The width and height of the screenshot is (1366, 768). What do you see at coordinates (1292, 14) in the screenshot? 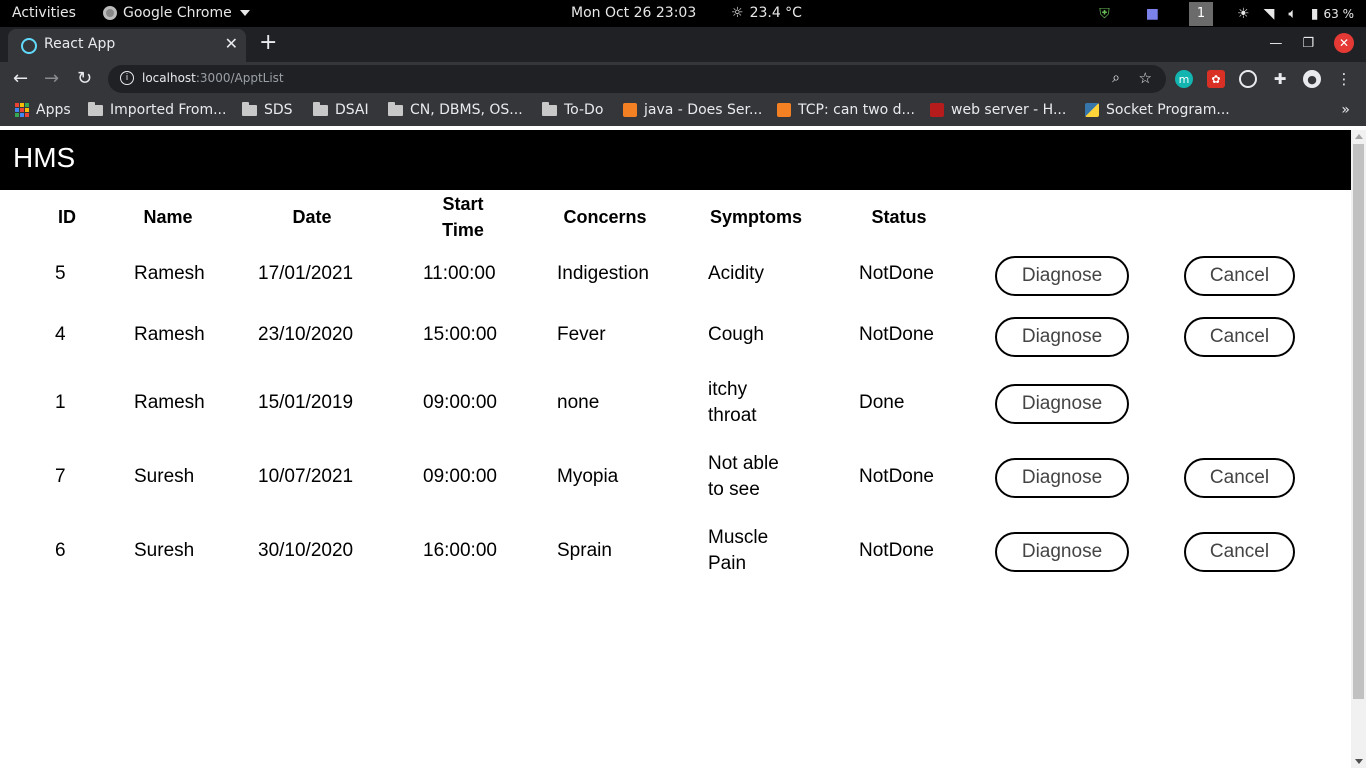
I see `volume-icon: 🔈︎` at bounding box center [1292, 14].